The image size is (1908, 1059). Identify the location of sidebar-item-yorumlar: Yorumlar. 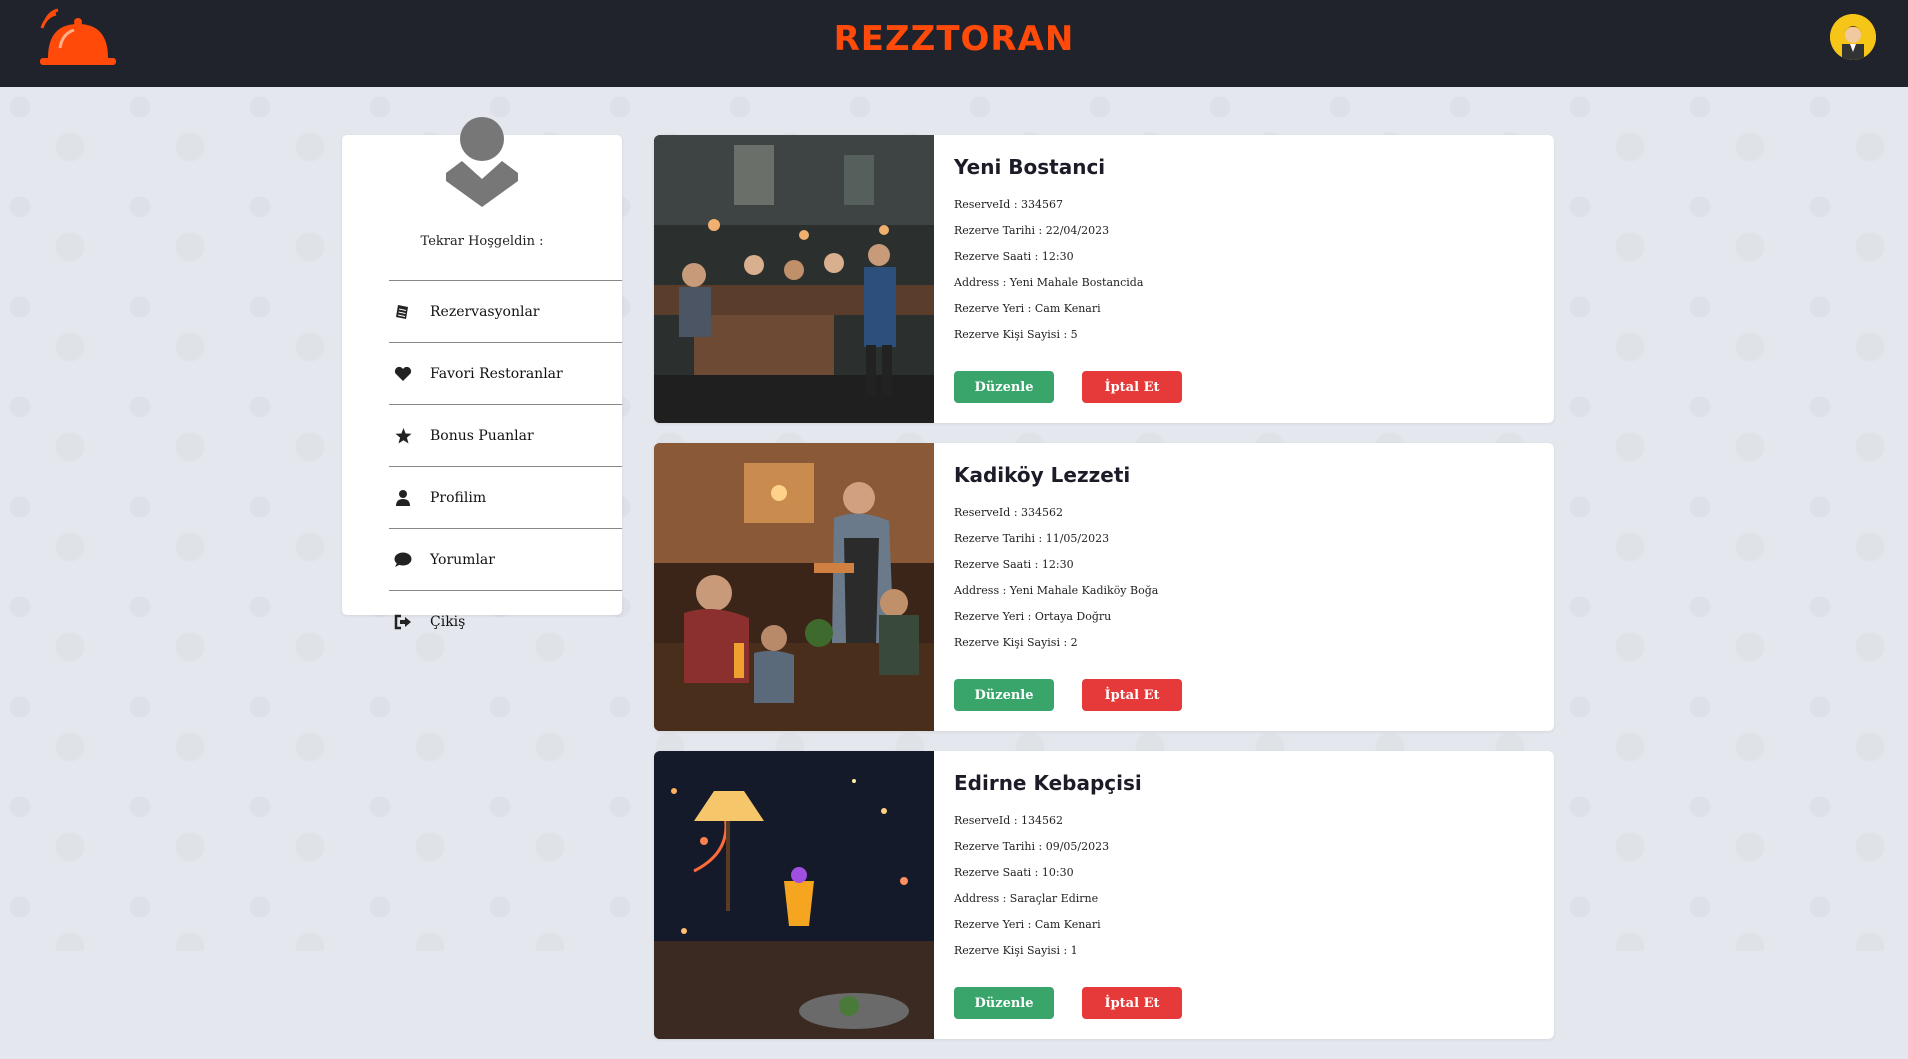
(505, 559).